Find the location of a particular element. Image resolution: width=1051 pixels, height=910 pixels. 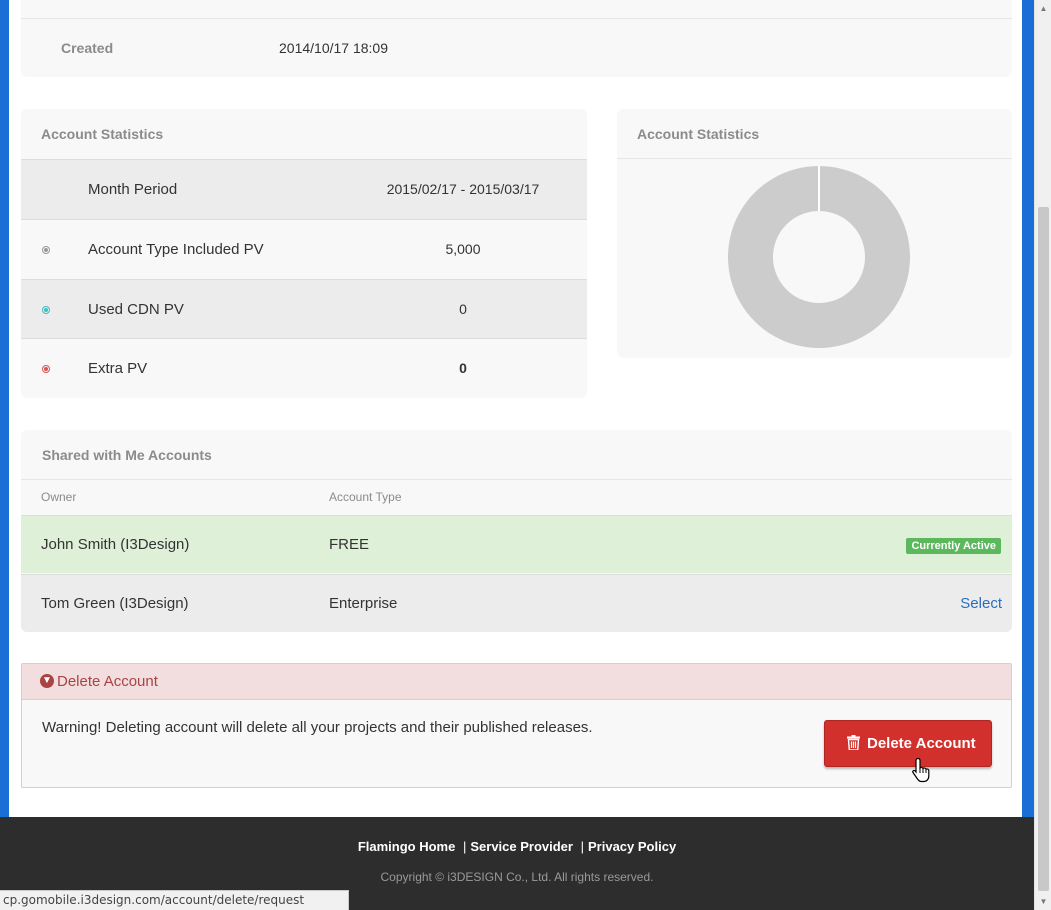

delete-account-button: Delete Account is located at coordinates (908, 743).